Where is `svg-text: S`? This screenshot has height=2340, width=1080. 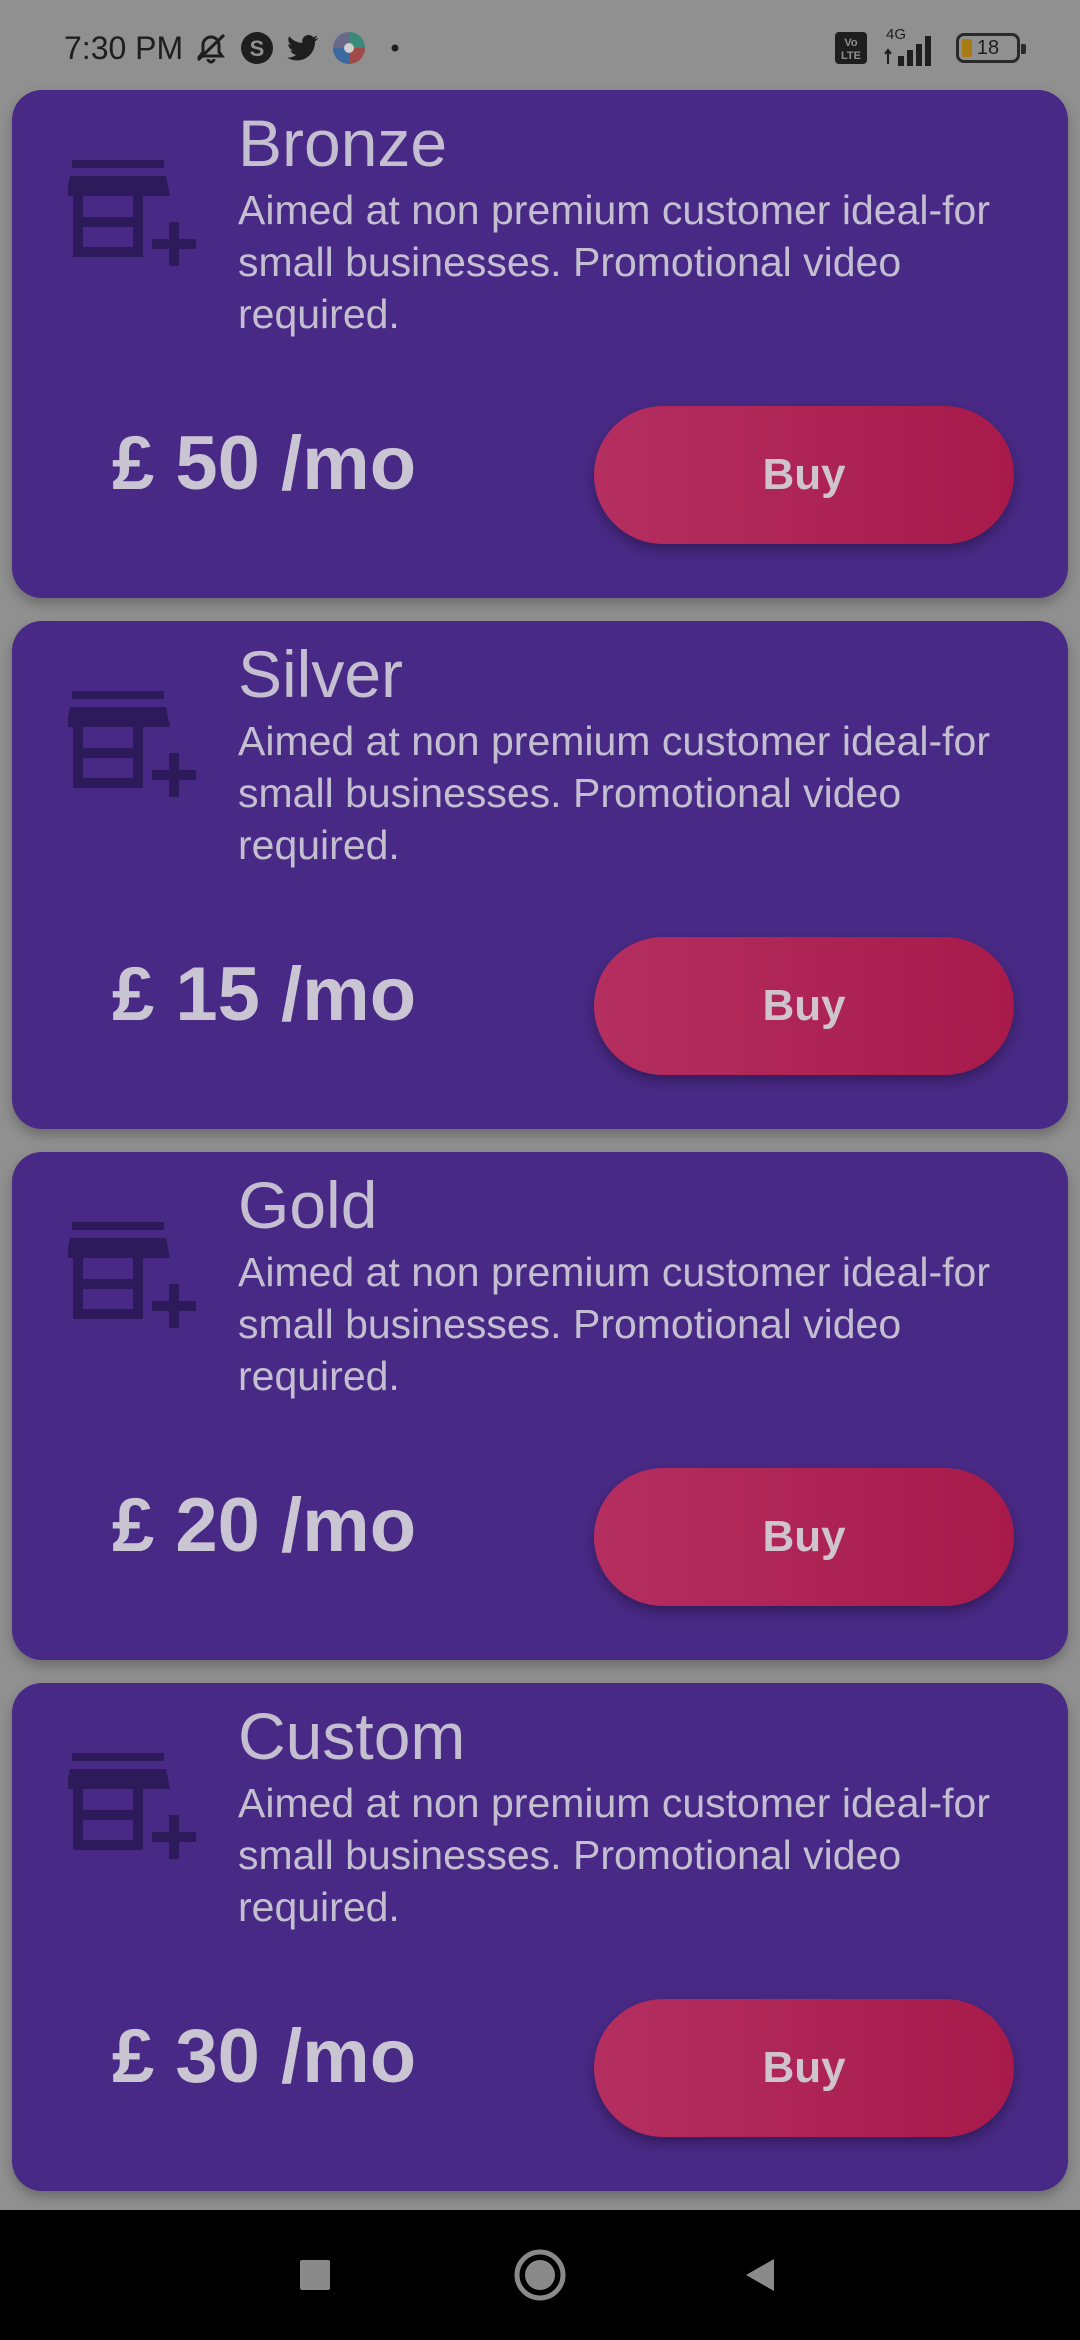 svg-text: S is located at coordinates (257, 48).